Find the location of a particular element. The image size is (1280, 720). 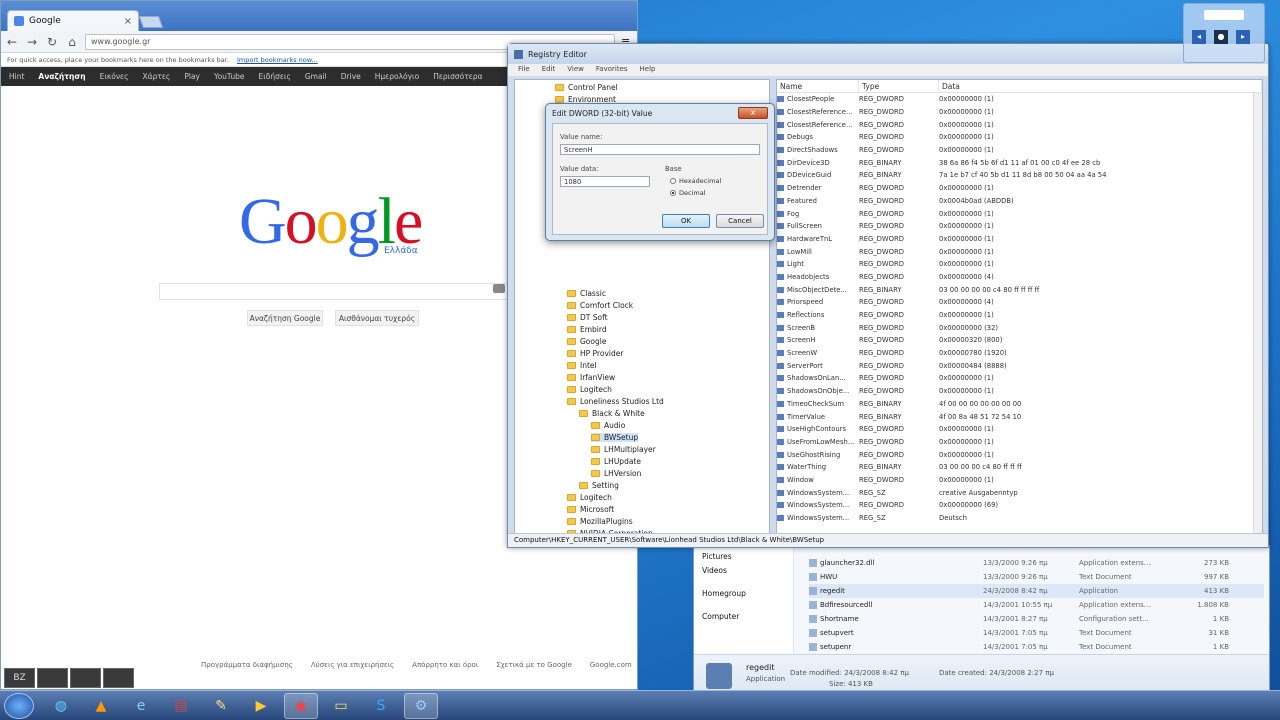

values-scrollbar is located at coordinates (1257, 313).